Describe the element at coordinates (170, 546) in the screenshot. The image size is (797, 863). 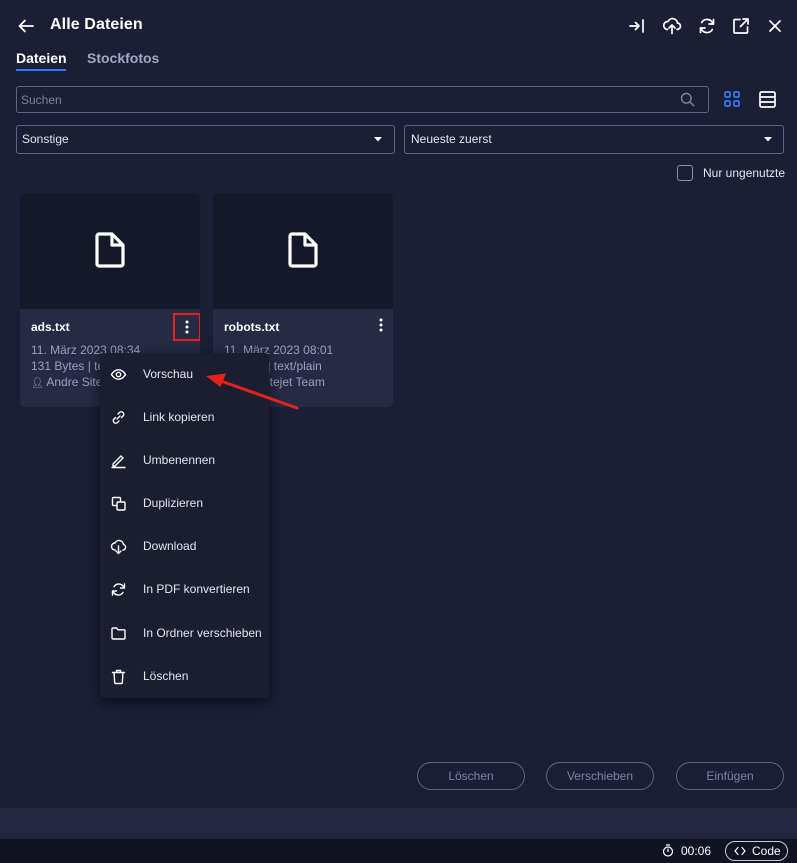
I see `menu-item-label: Download` at that location.